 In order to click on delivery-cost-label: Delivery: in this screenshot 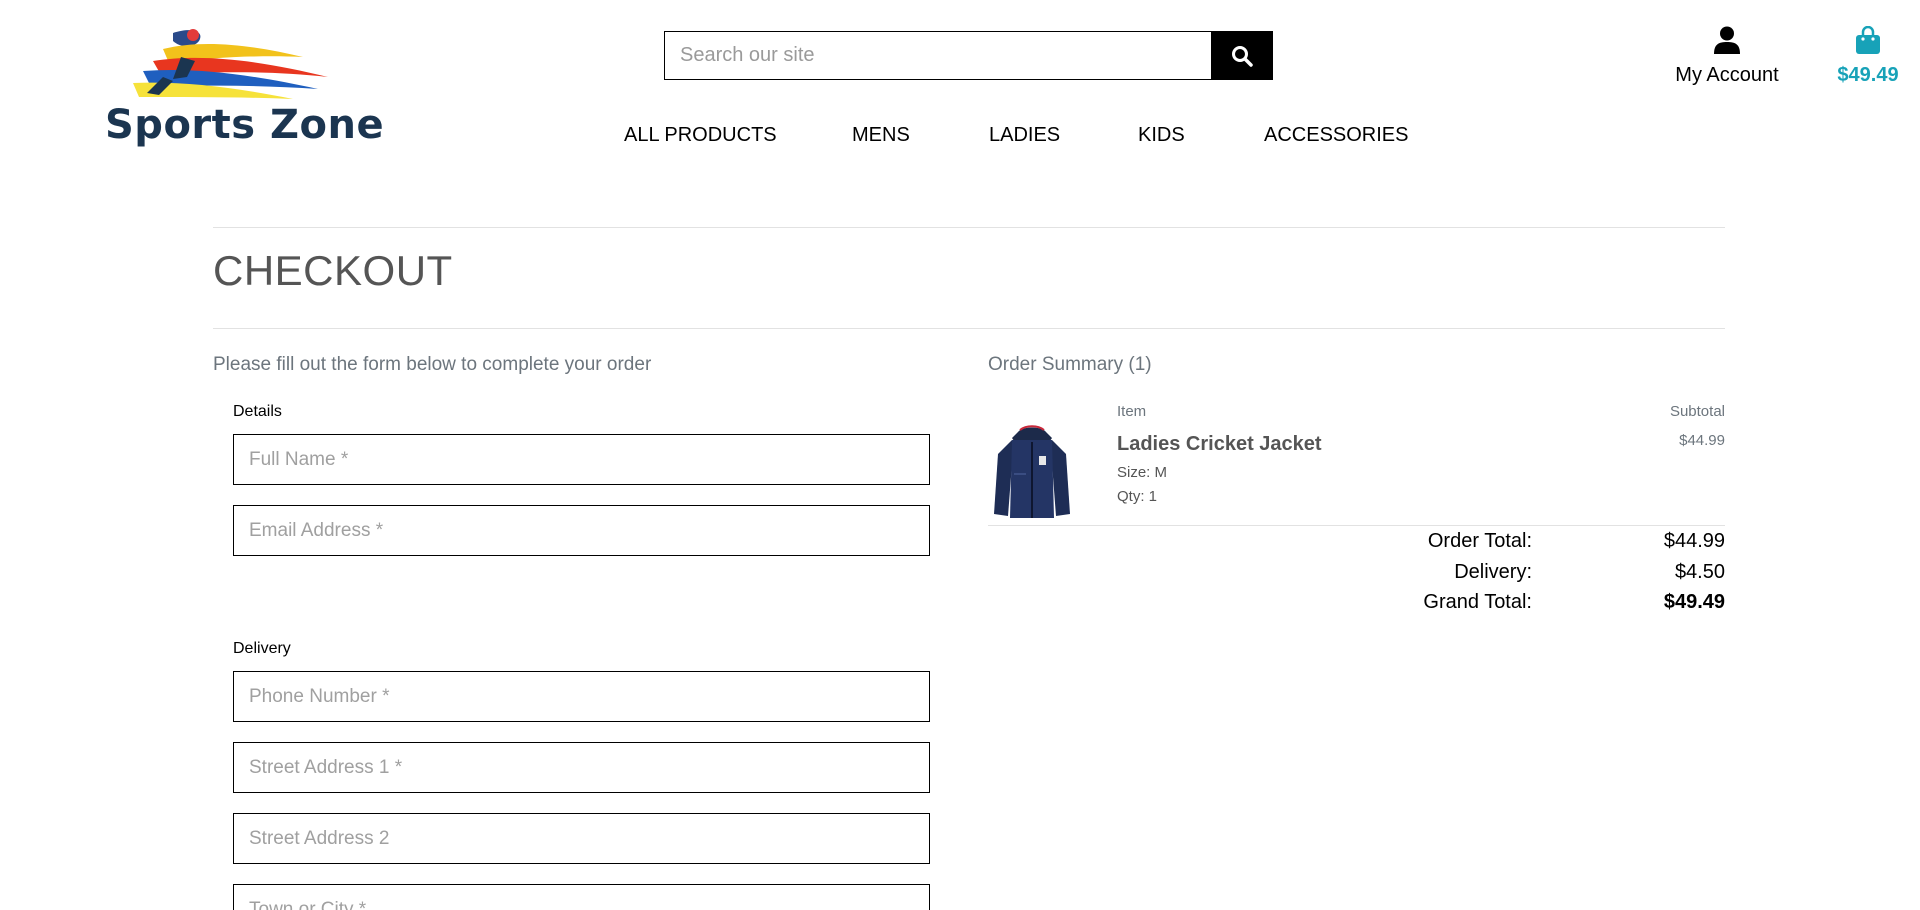, I will do `click(1493, 572)`.